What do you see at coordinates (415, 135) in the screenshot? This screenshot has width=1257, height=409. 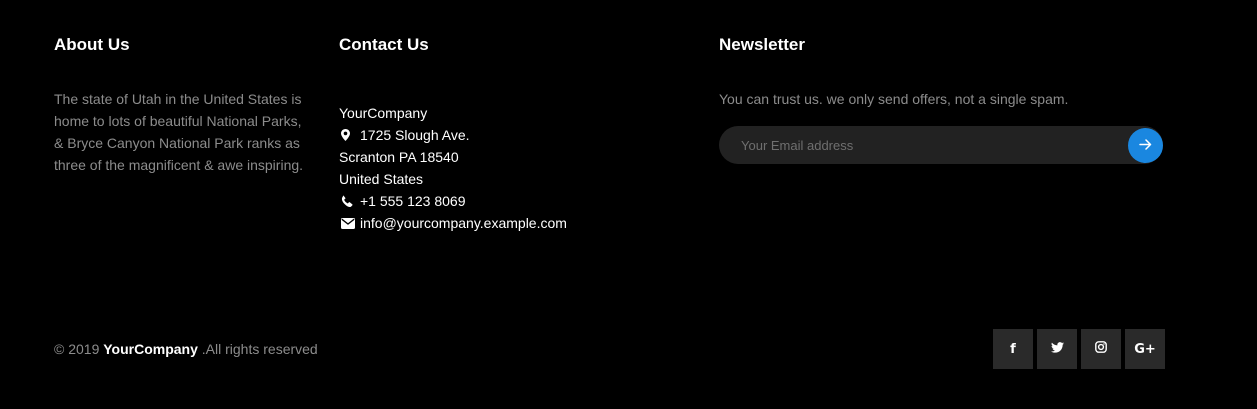 I see `contact-street: 1725 Slough Ave.` at bounding box center [415, 135].